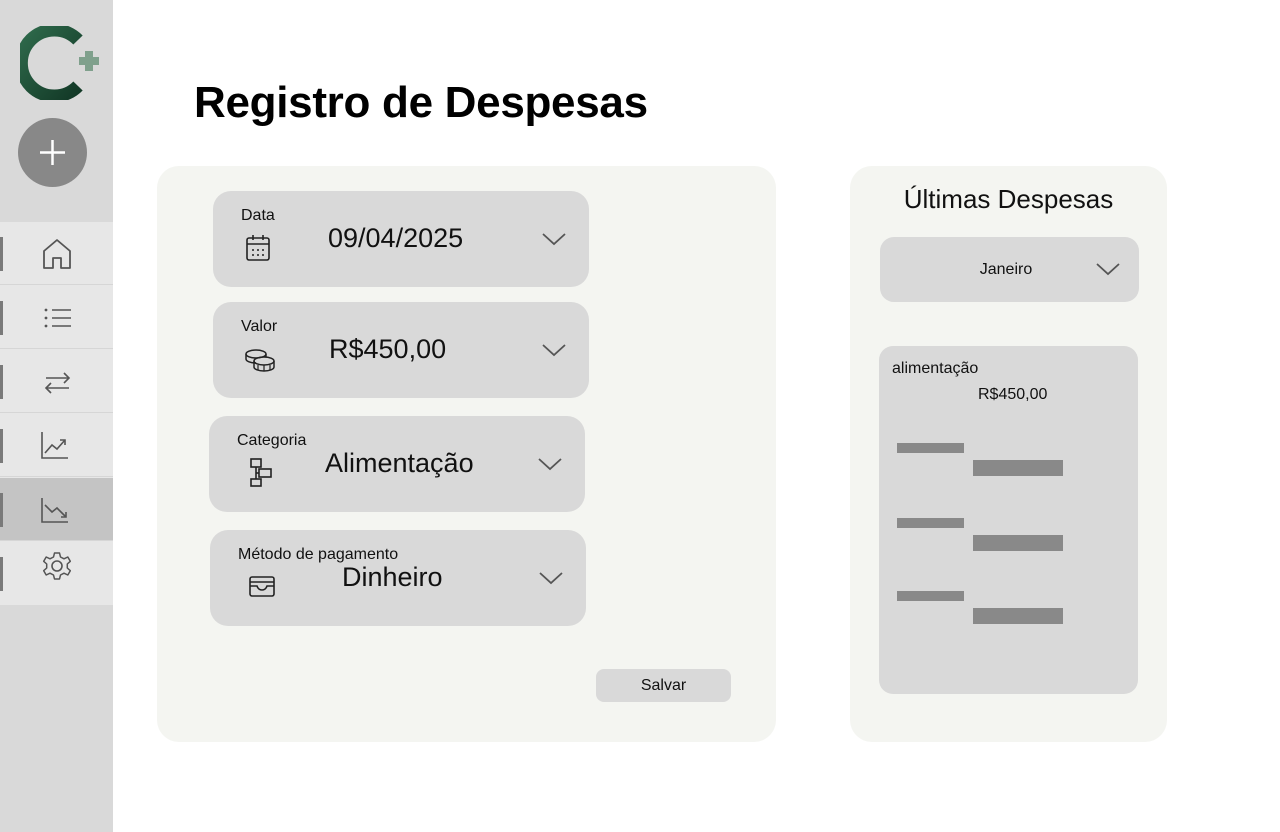 This screenshot has height=832, width=1280. I want to click on sidebar-nav, so click(56, 413).